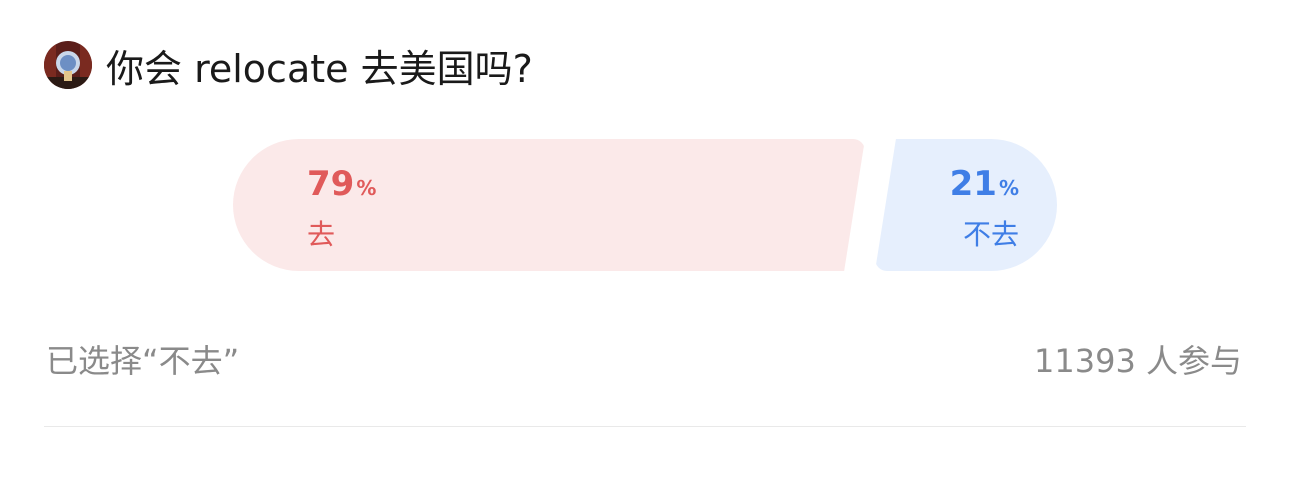 The height and width of the screenshot is (487, 1290). Describe the element at coordinates (366, 188) in the screenshot. I see `poll-option-go-percent-sign: %` at that location.